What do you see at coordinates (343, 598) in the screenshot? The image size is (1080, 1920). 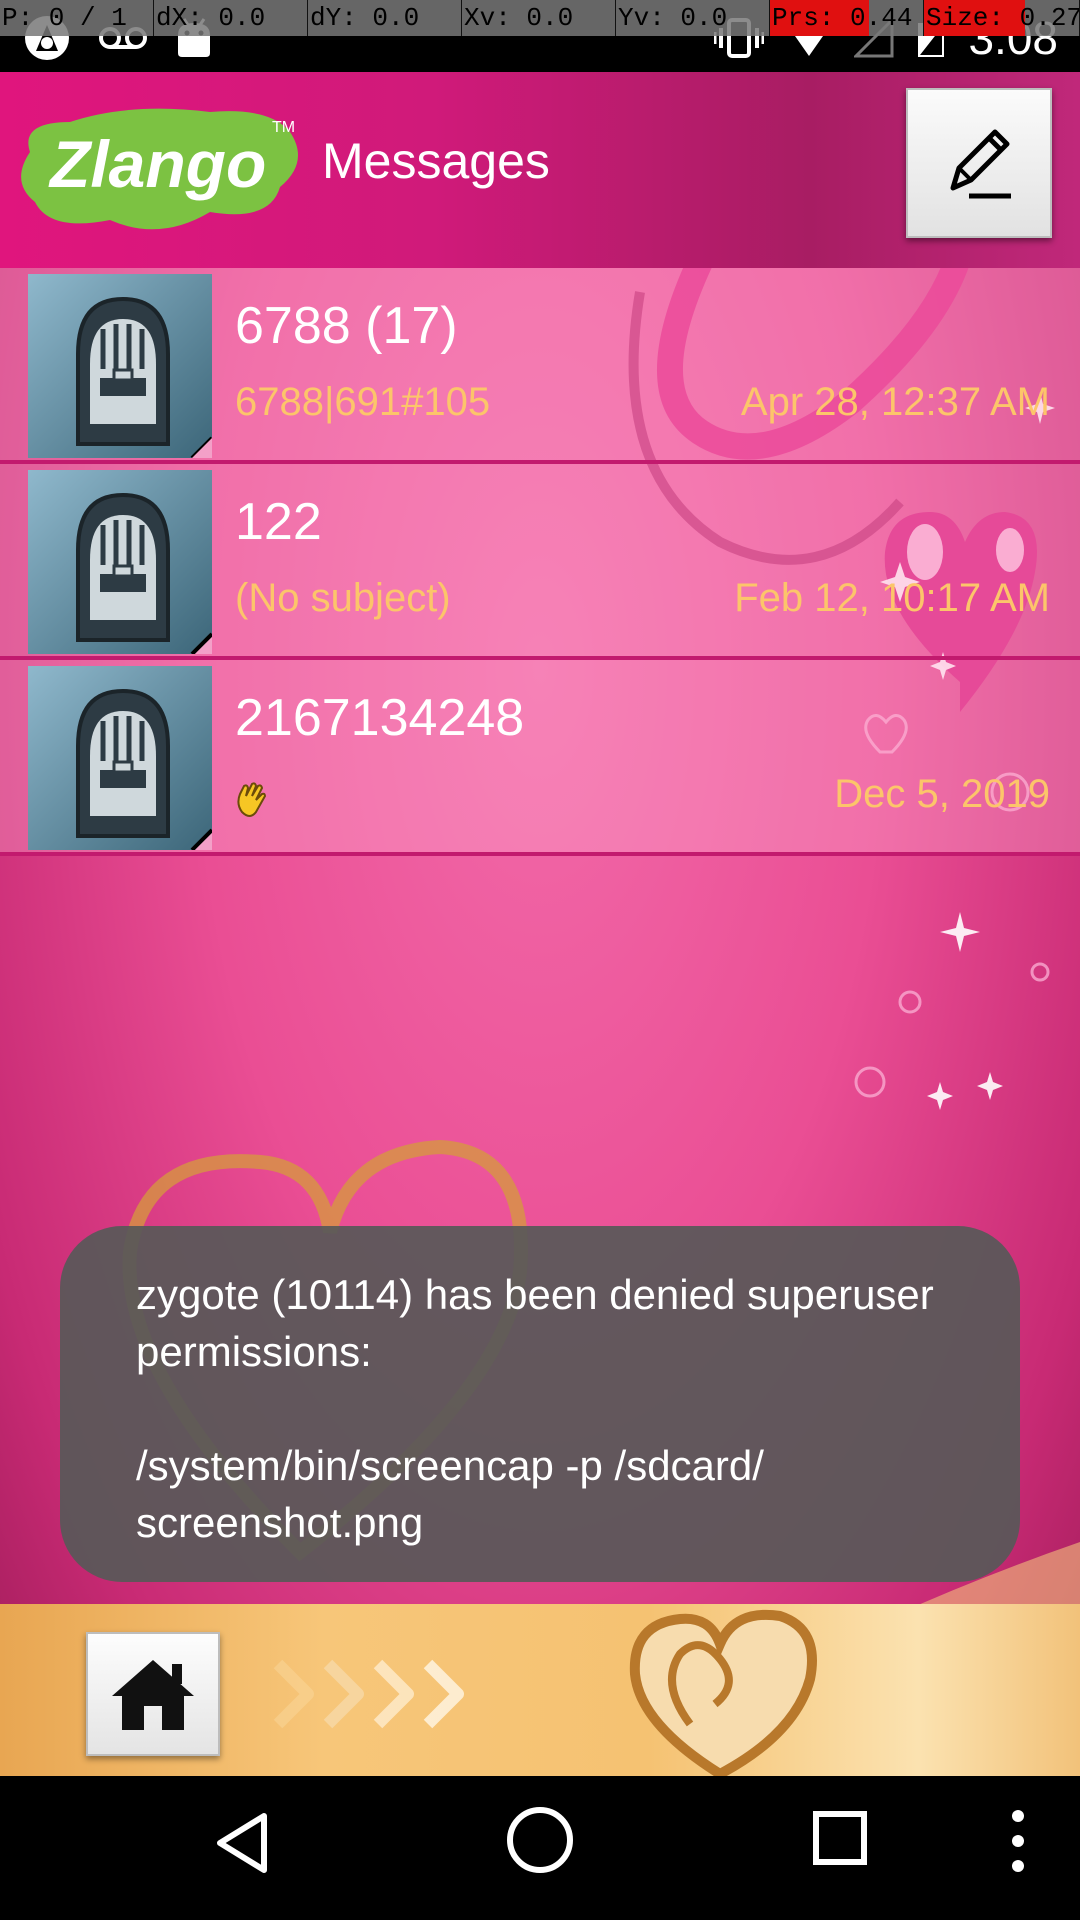 I see `conversation-snippet: (No subject)` at bounding box center [343, 598].